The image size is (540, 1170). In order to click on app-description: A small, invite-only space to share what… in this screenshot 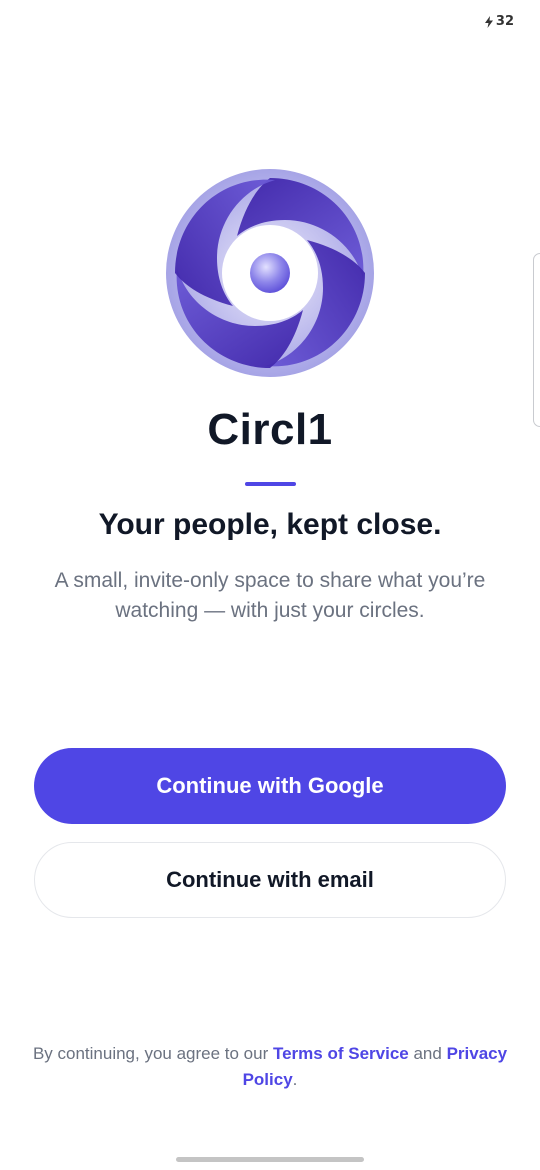, I will do `click(270, 595)`.